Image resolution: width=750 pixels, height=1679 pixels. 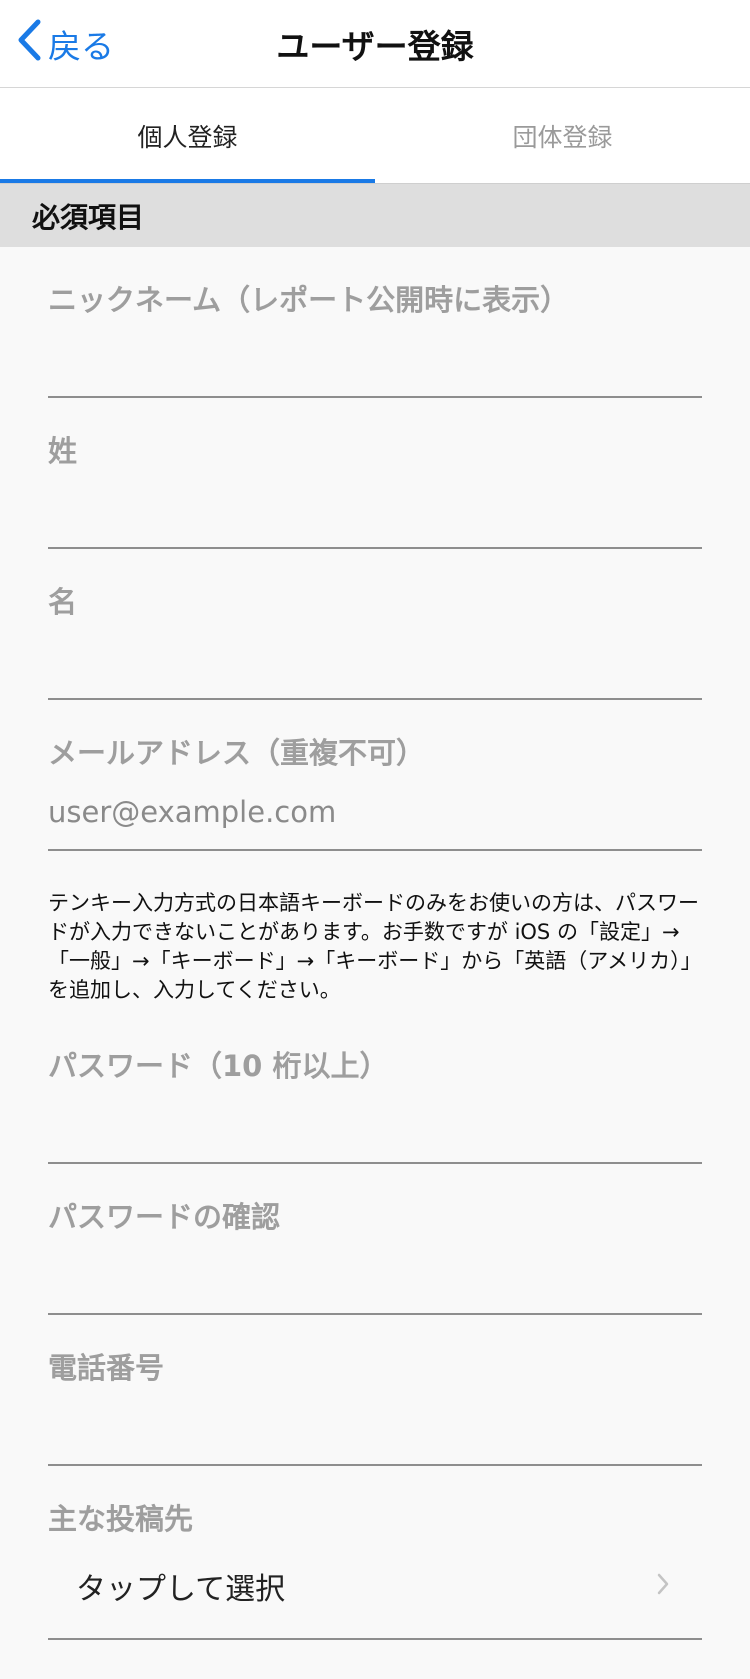 I want to click on section-header-required: 必須項目, so click(x=375, y=215).